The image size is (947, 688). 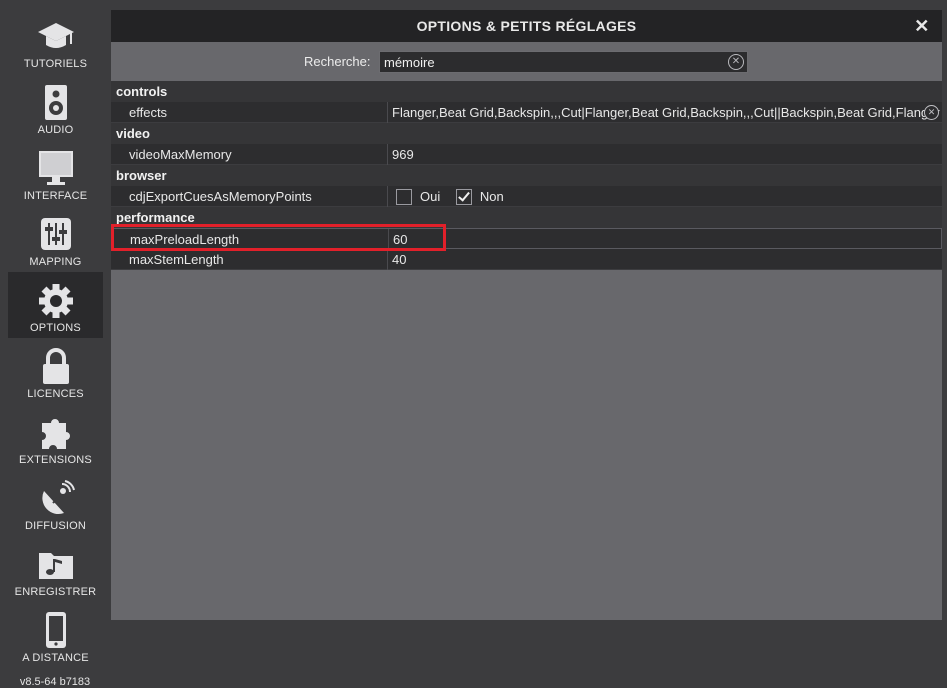 What do you see at coordinates (55, 130) in the screenshot?
I see `sidebar-item-label: AUDIO` at bounding box center [55, 130].